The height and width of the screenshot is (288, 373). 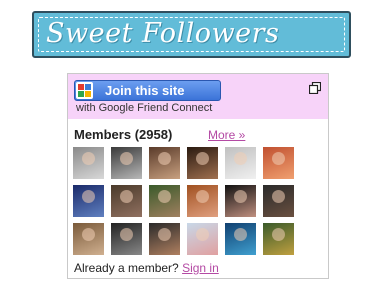 I want to click on more-members-link: More », so click(x=226, y=135).